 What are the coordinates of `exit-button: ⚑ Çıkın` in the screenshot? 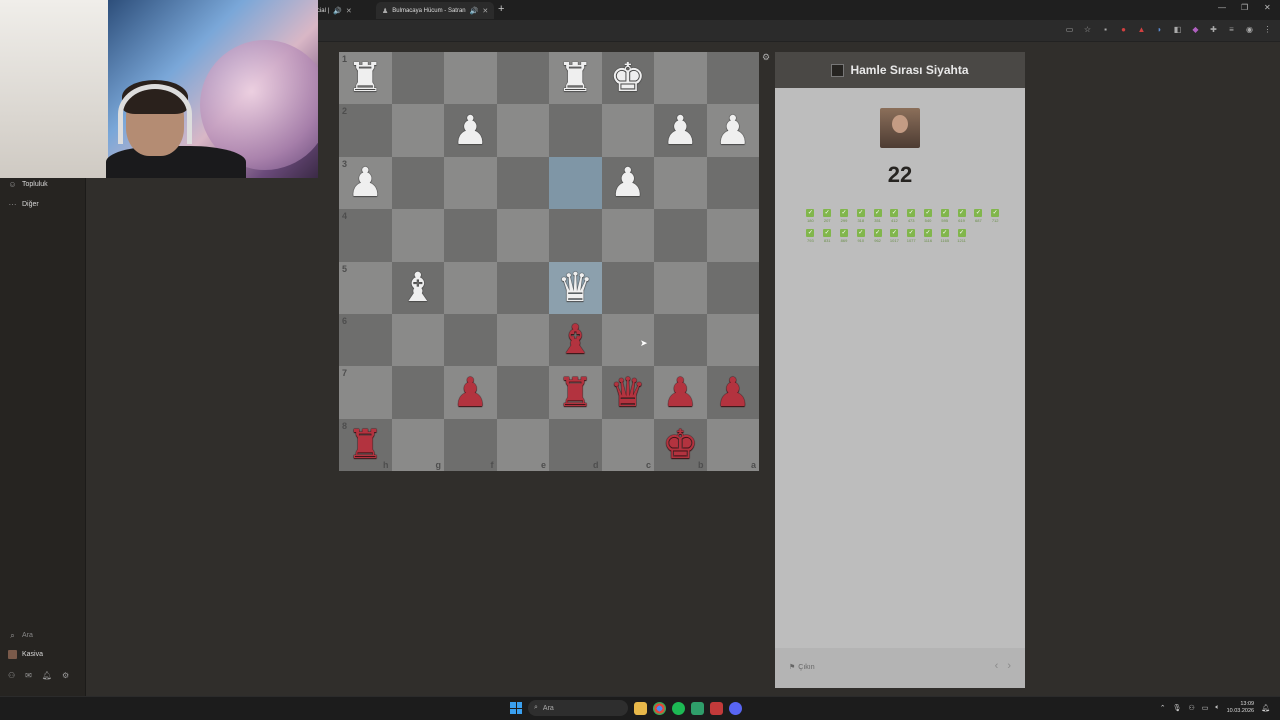 It's located at (802, 667).